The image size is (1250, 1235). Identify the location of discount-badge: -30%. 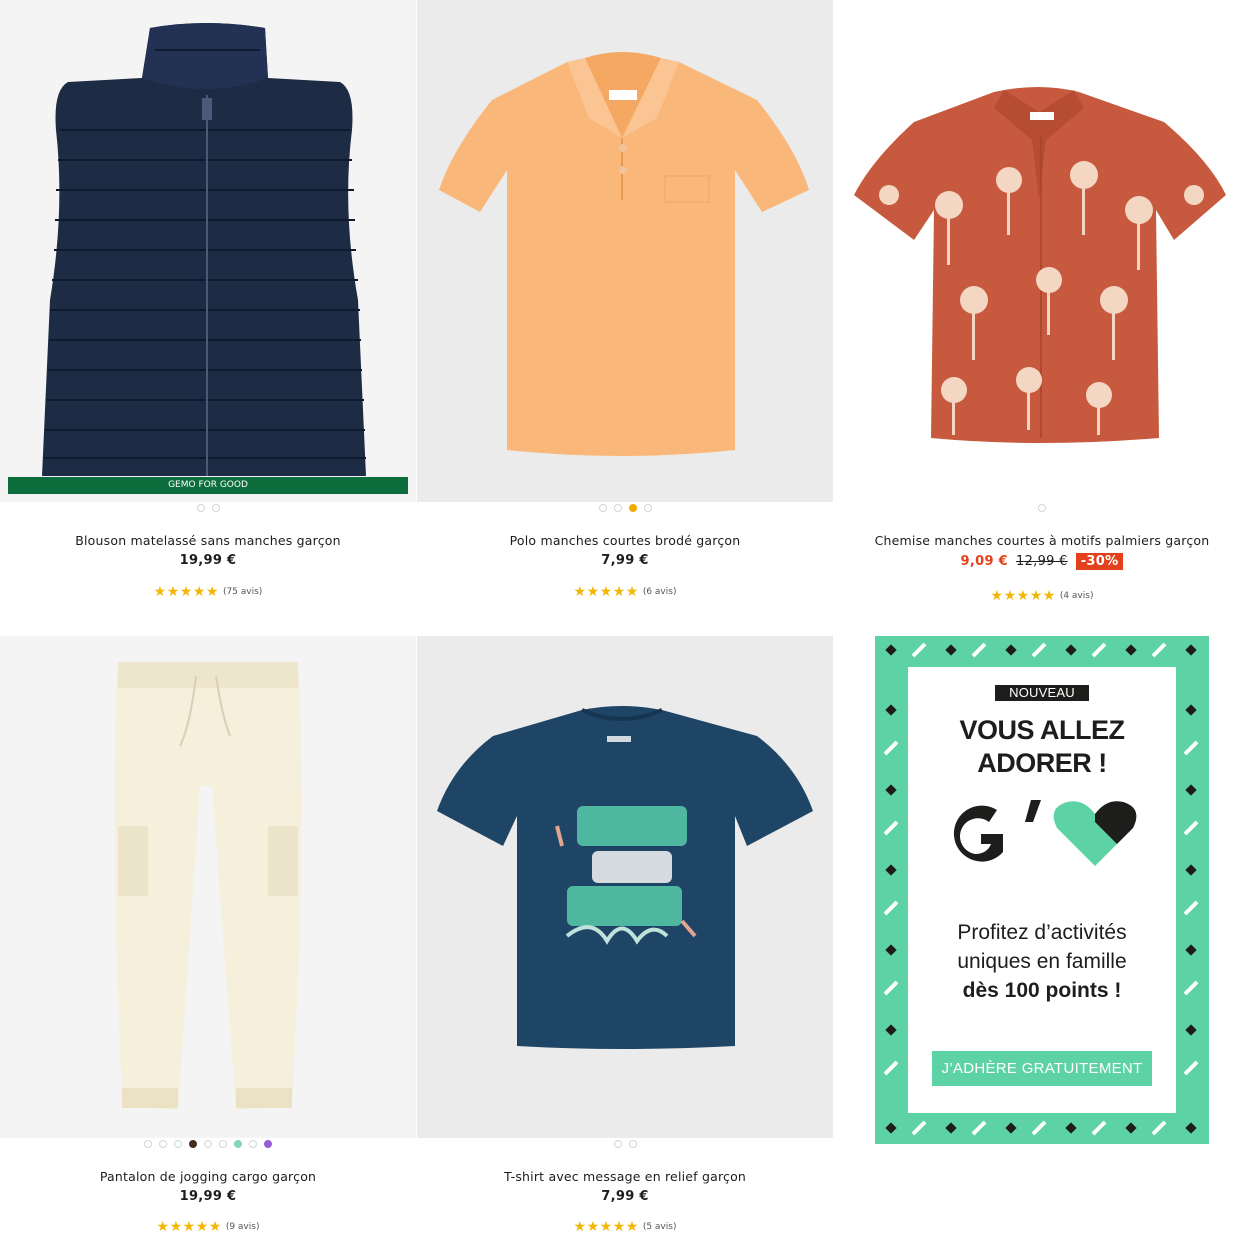
(1099, 561).